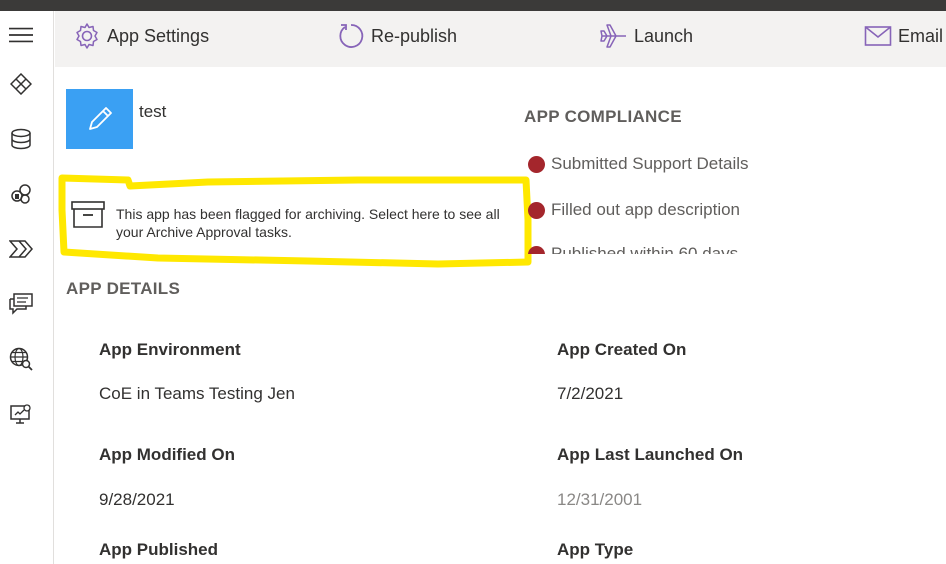 Image resolution: width=946 pixels, height=564 pixels. What do you see at coordinates (27, 287) in the screenshot?
I see `left-nav-rail` at bounding box center [27, 287].